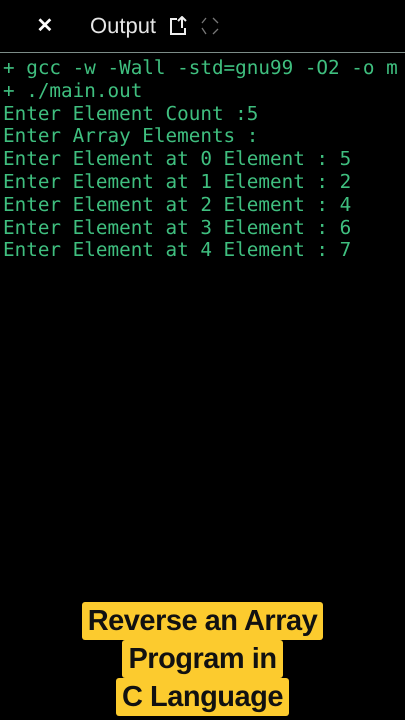  Describe the element at coordinates (131, 136) in the screenshot. I see `console-line: Enter Array Elements :` at that location.